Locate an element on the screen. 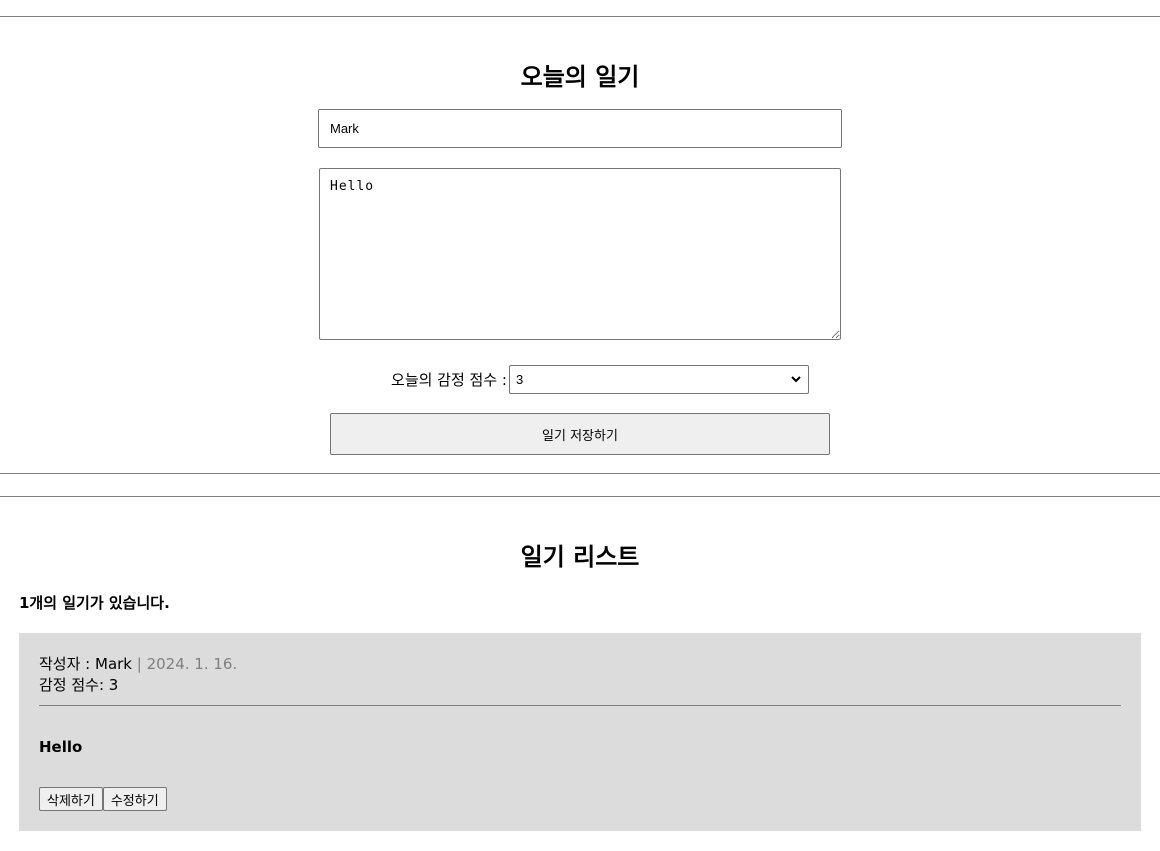  emotion-row: 오늘의 감정 점수 : 3 is located at coordinates (580, 379).